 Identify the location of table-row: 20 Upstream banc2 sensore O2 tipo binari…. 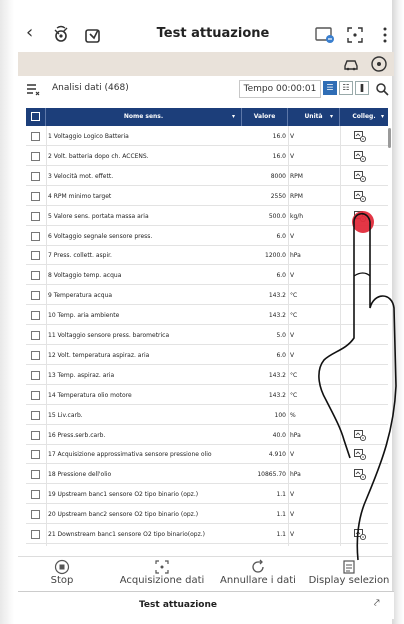
(207, 515).